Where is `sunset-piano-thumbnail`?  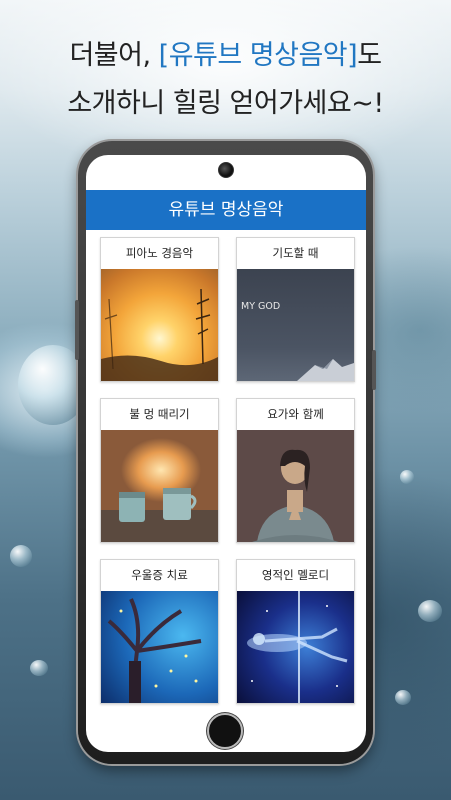 sunset-piano-thumbnail is located at coordinates (159, 325).